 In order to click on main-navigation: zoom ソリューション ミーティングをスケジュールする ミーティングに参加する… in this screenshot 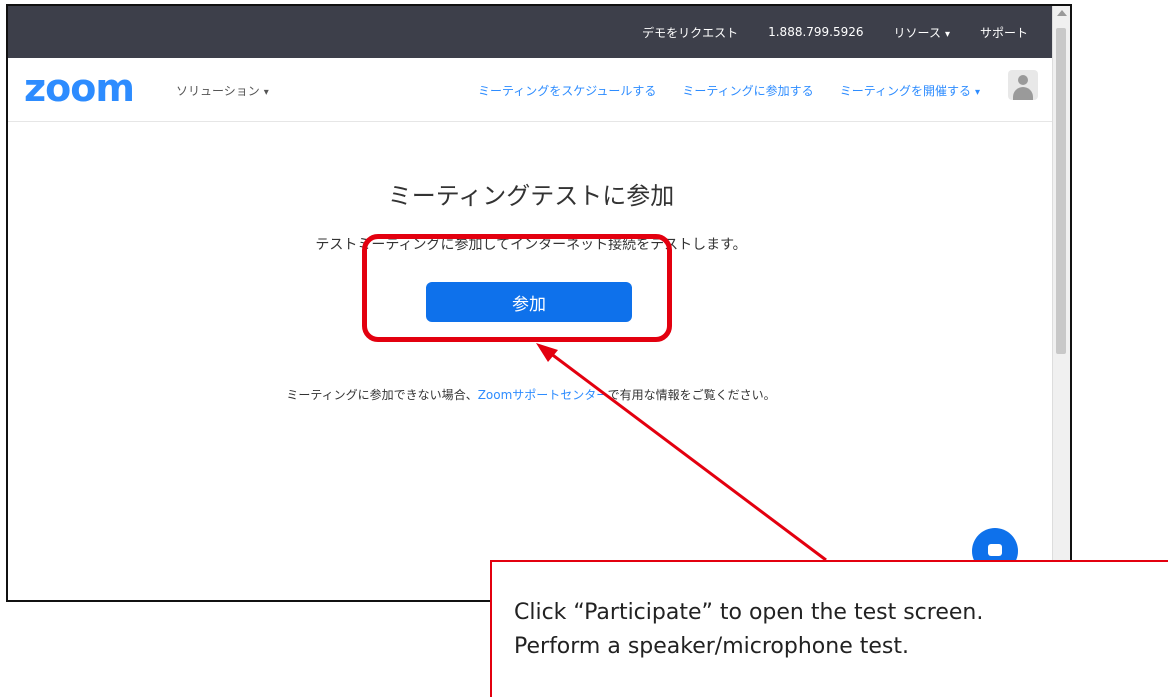, I will do `click(531, 90)`.